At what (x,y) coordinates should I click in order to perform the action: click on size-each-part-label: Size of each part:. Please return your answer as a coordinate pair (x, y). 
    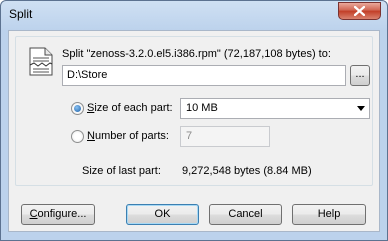
    Looking at the image, I should click on (130, 108).